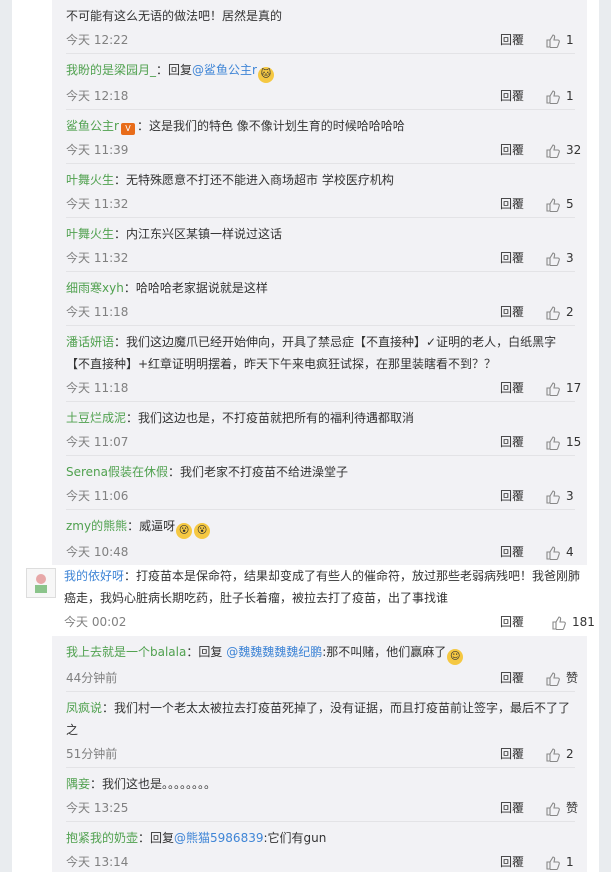 The image size is (611, 872). What do you see at coordinates (78, 784) in the screenshot?
I see `commenter-name: 隅妾` at bounding box center [78, 784].